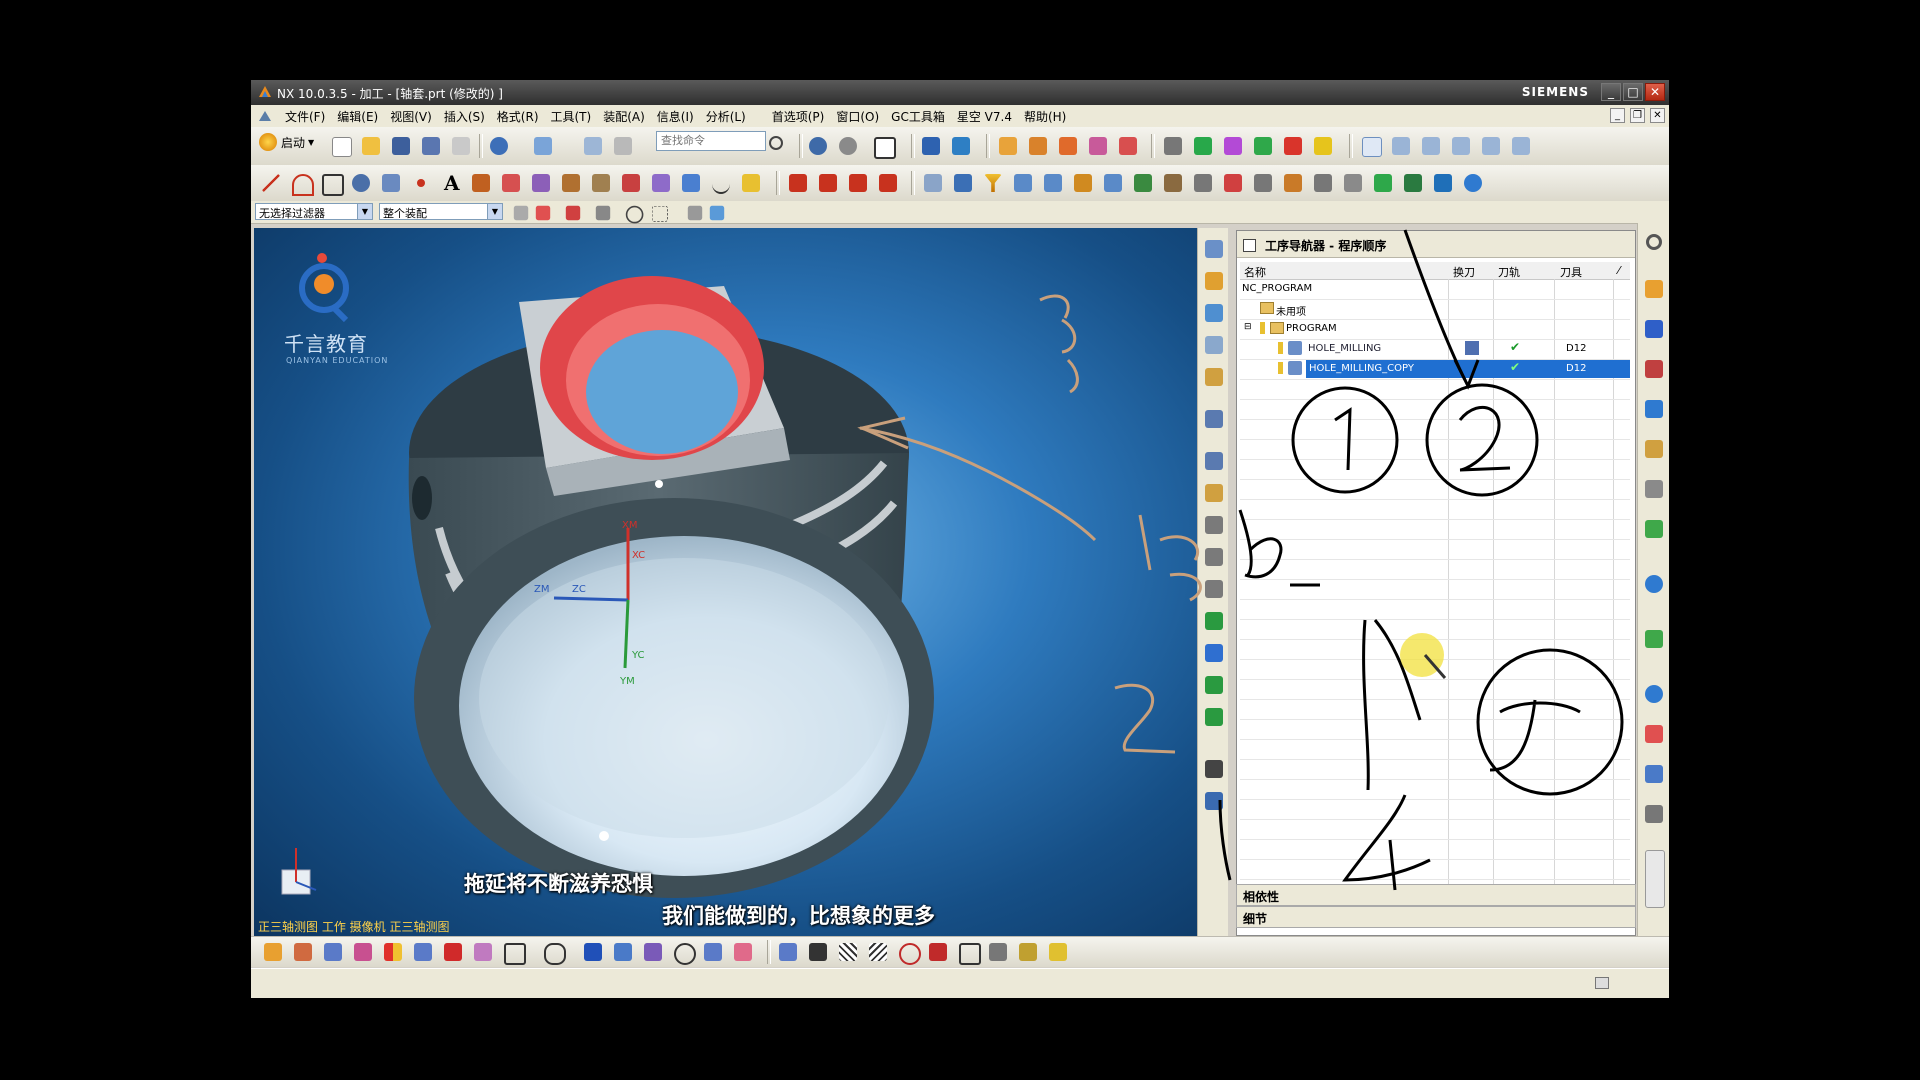 This screenshot has height=1080, width=1920. I want to click on calculator-icon, so click(1443, 183).